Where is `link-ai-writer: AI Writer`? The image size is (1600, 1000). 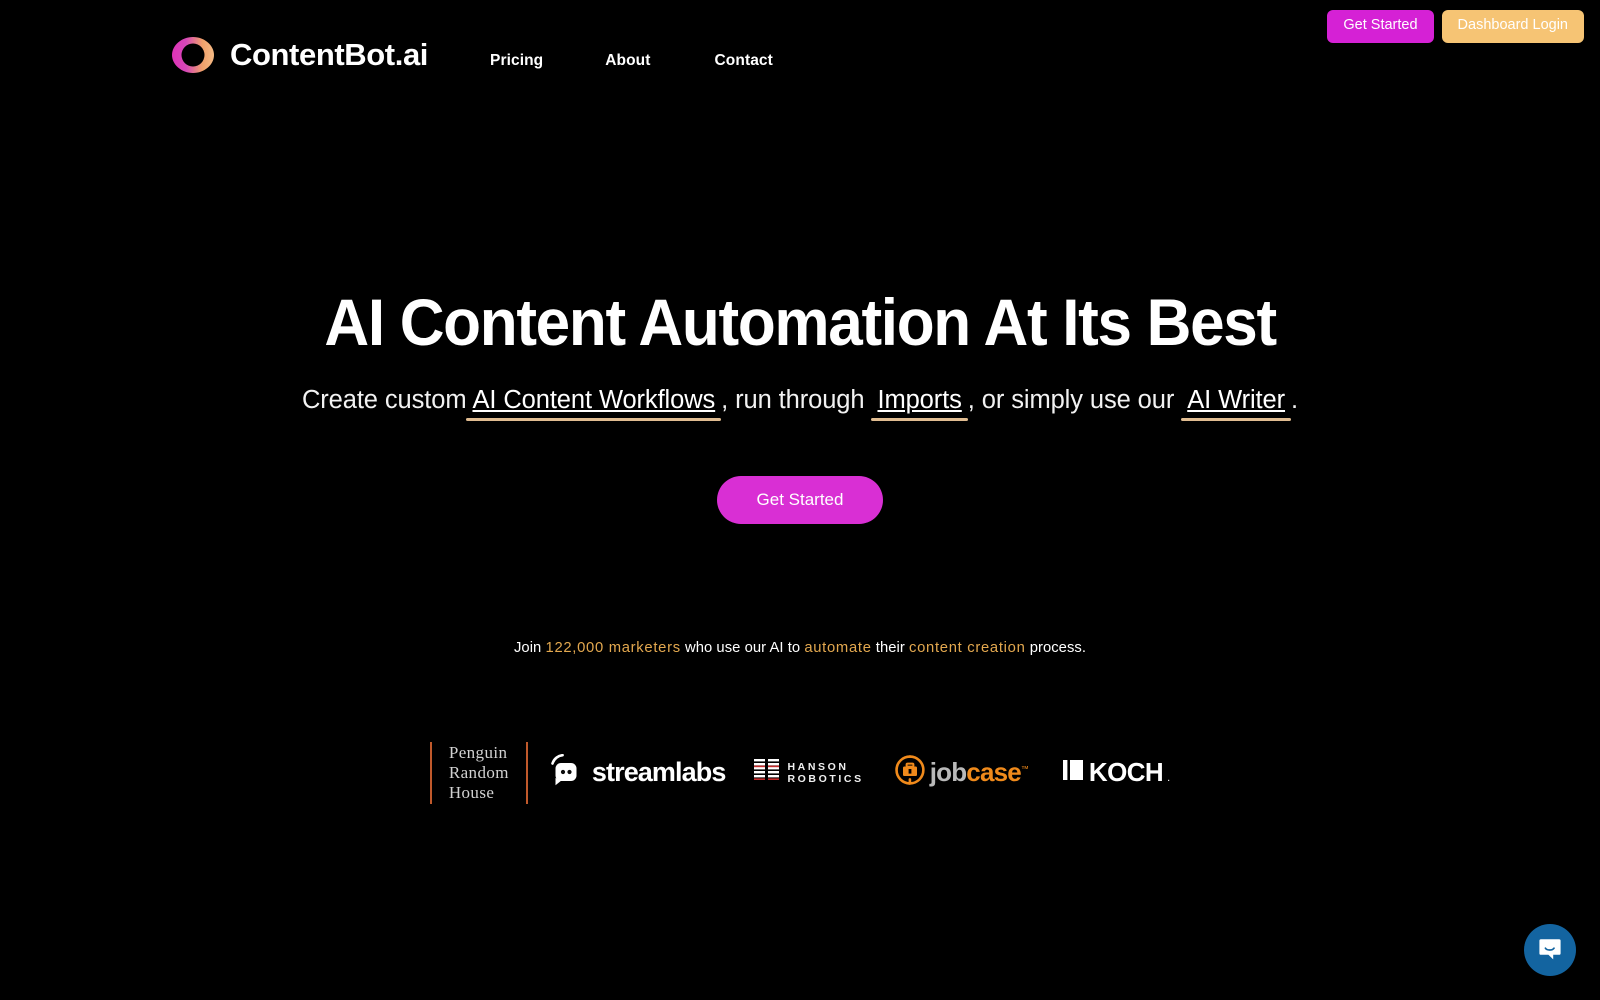 link-ai-writer: AI Writer is located at coordinates (1236, 401).